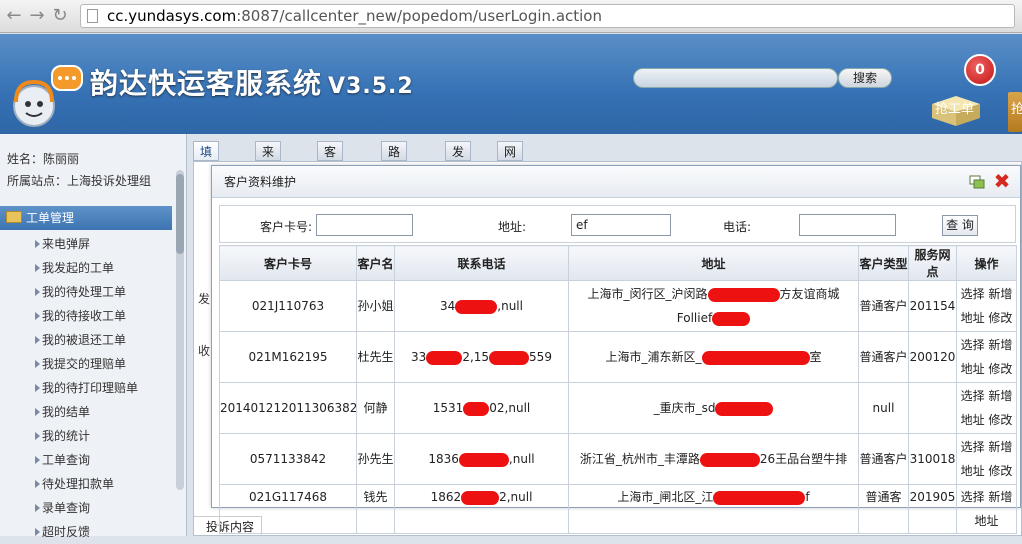 The image size is (1022, 544). Describe the element at coordinates (206, 180) in the screenshot. I see `tab-fill-ticket: 填写工单` at that location.